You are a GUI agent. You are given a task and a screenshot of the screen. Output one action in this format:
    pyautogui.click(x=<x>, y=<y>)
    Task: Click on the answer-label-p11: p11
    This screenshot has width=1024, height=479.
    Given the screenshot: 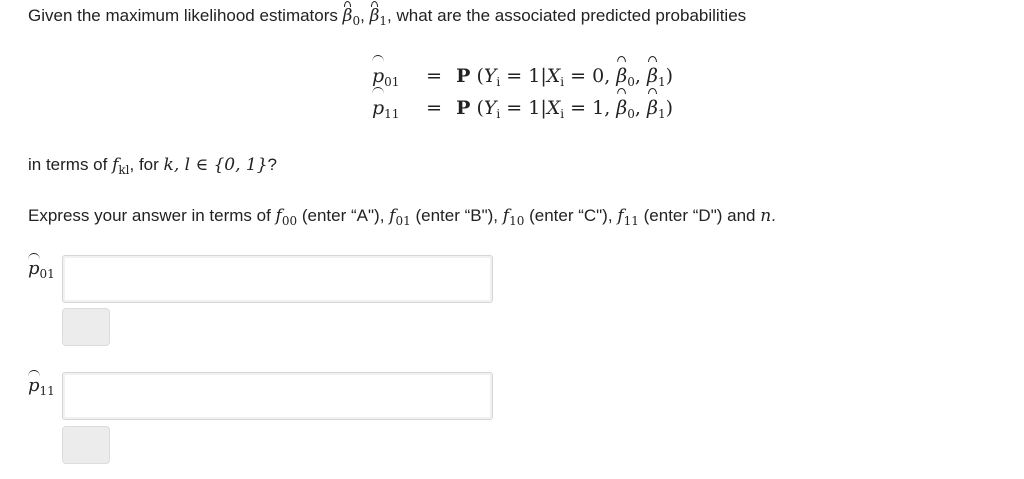 What is the action you would take?
    pyautogui.click(x=41, y=384)
    